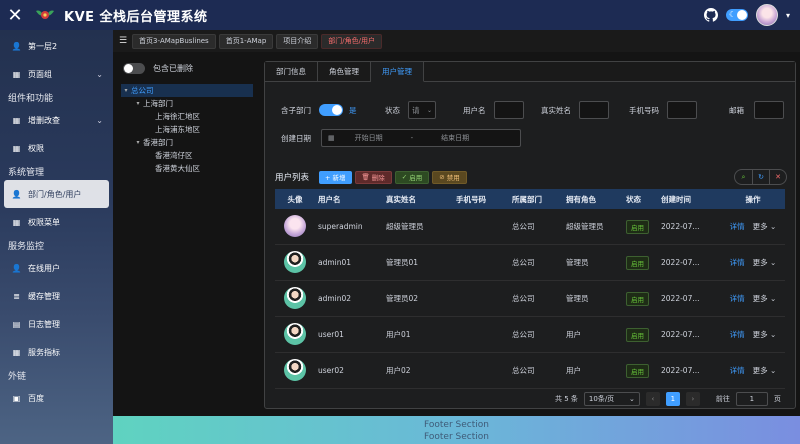 This screenshot has width=800, height=444. What do you see at coordinates (710, 15) in the screenshot?
I see `github-icon` at bounding box center [710, 15].